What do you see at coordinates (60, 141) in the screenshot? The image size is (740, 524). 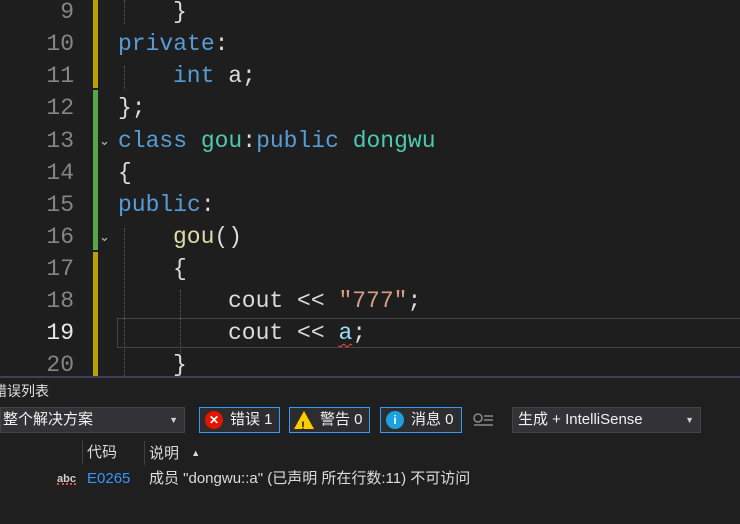 I see `line-number: 13` at bounding box center [60, 141].